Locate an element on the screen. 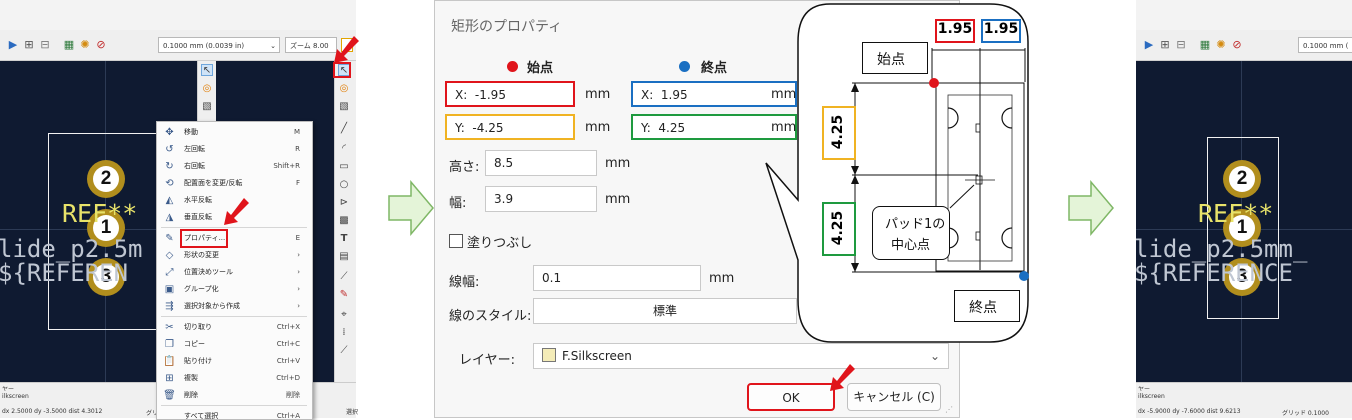 The height and width of the screenshot is (420, 1352). menu-item: ◇ 形状の変更 › is located at coordinates (234, 255).